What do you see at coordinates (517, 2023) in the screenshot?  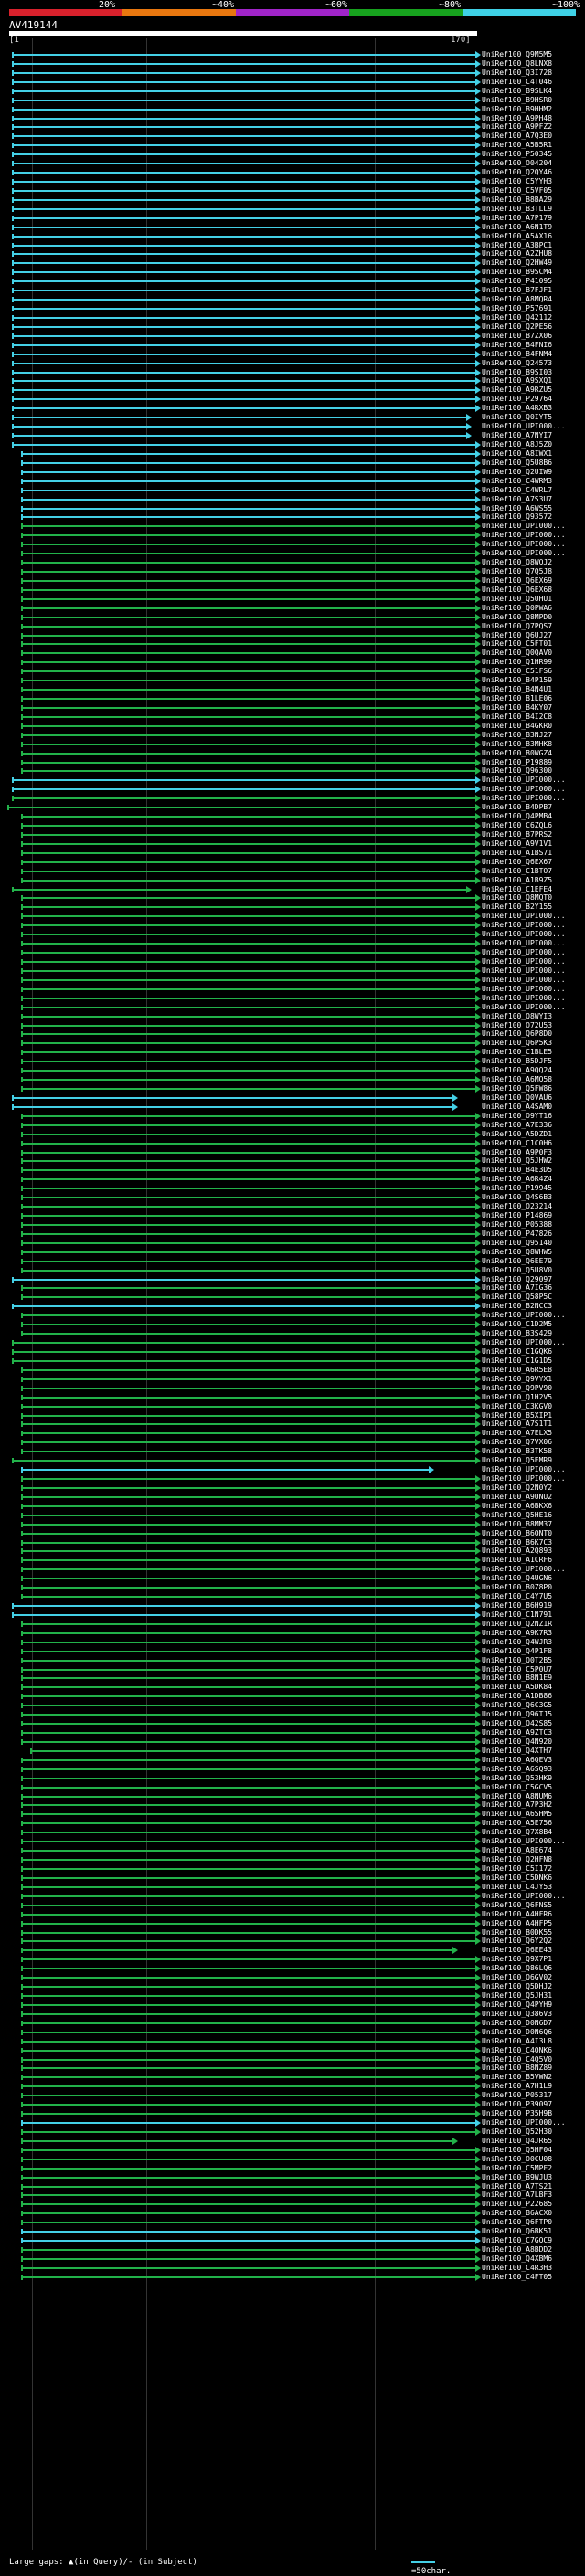 I see `hit-label: UniRef100_D0N6D7` at bounding box center [517, 2023].